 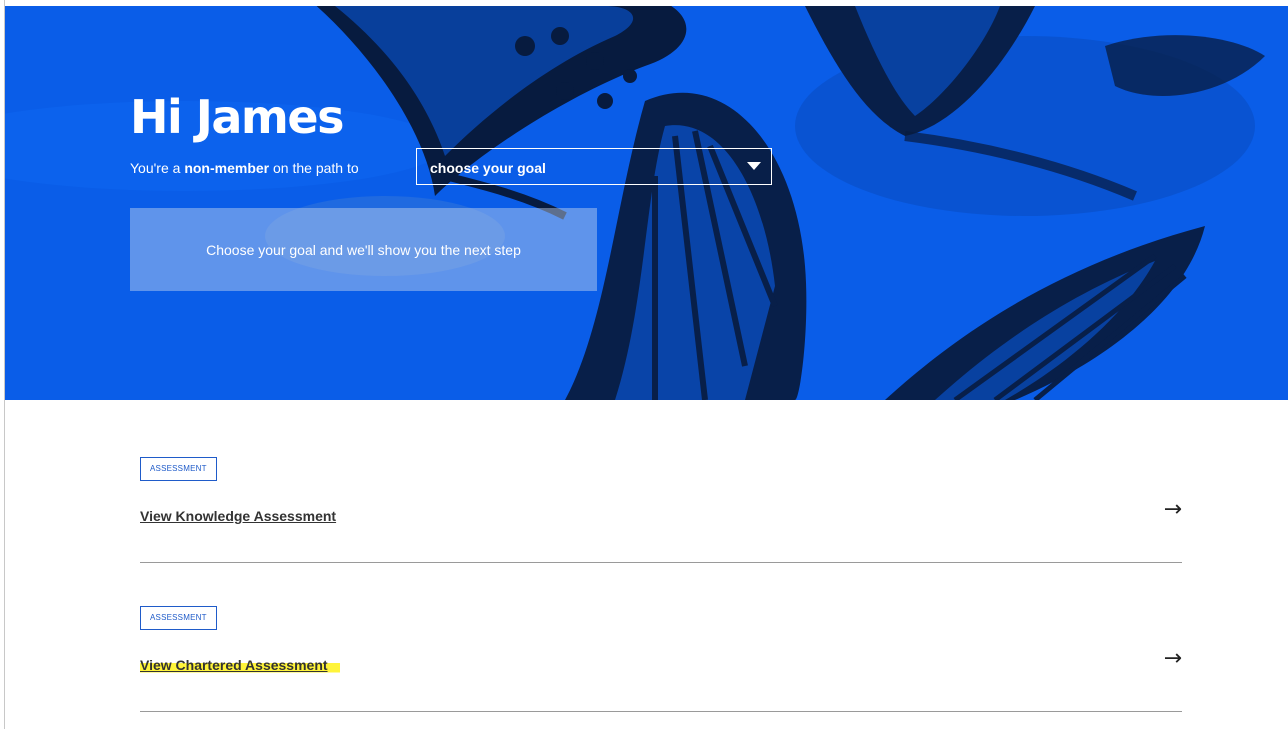 I want to click on greeting-title: Hi James, so click(x=237, y=117).